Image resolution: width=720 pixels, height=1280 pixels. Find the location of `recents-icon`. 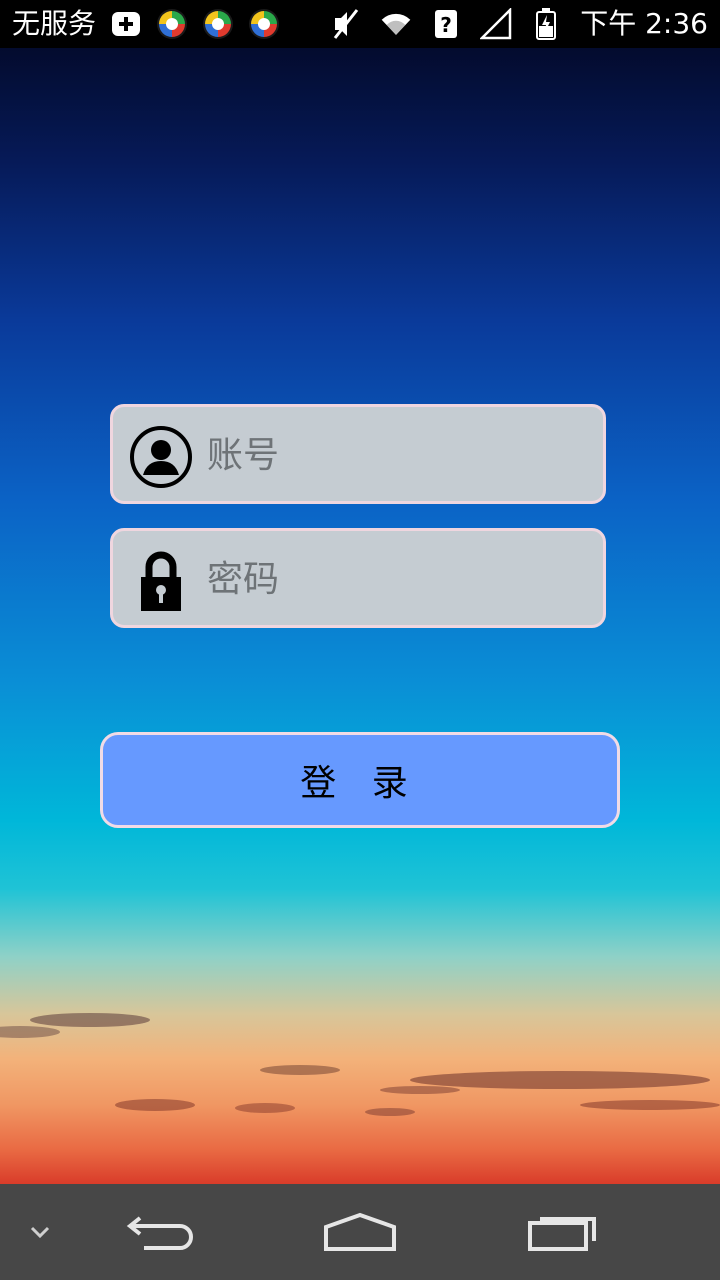

recents-icon is located at coordinates (562, 1232).